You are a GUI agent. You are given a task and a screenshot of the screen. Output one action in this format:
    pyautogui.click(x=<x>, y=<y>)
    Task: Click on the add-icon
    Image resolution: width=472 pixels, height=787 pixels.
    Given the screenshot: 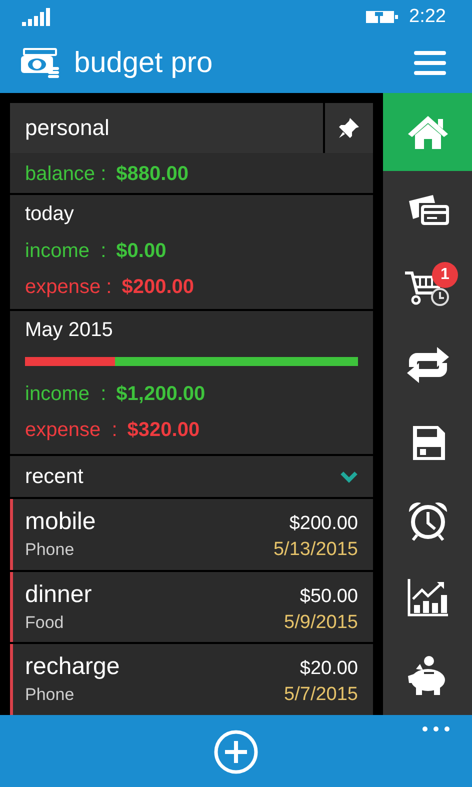 What is the action you would take?
    pyautogui.click(x=236, y=752)
    